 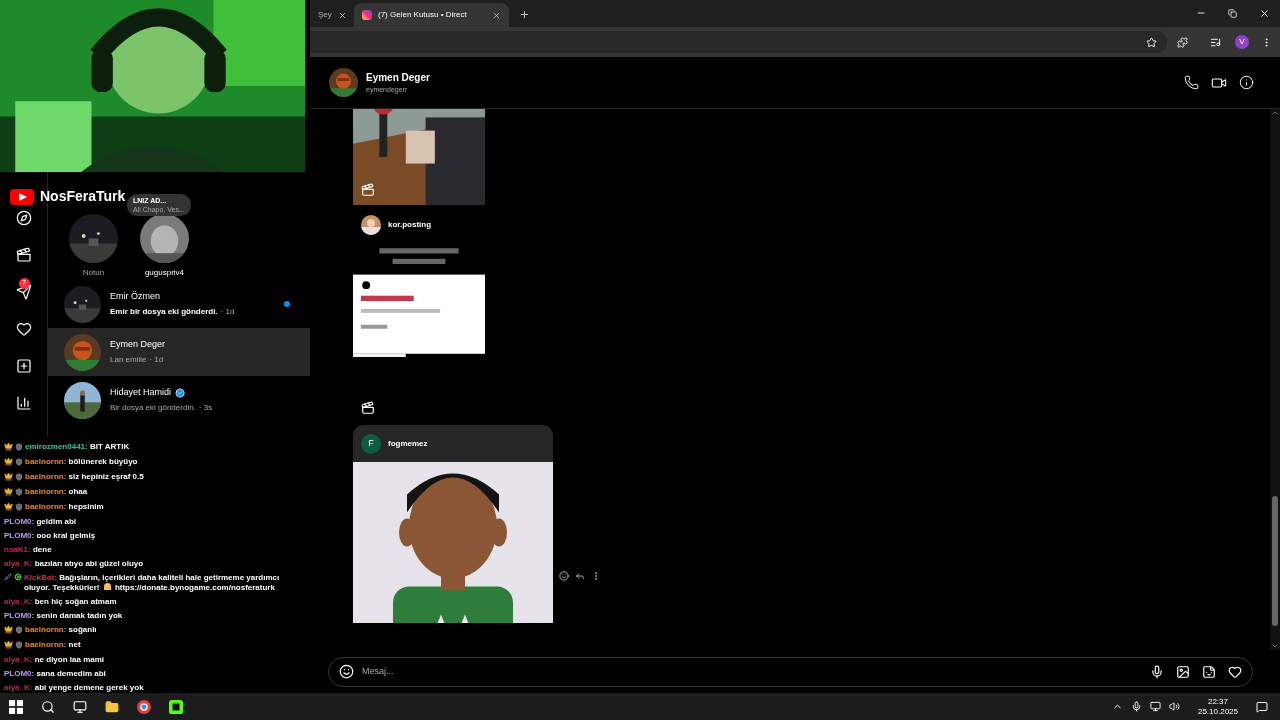 What do you see at coordinates (141, 393) in the screenshot?
I see `contact-name: Hidayet Hamidi` at bounding box center [141, 393].